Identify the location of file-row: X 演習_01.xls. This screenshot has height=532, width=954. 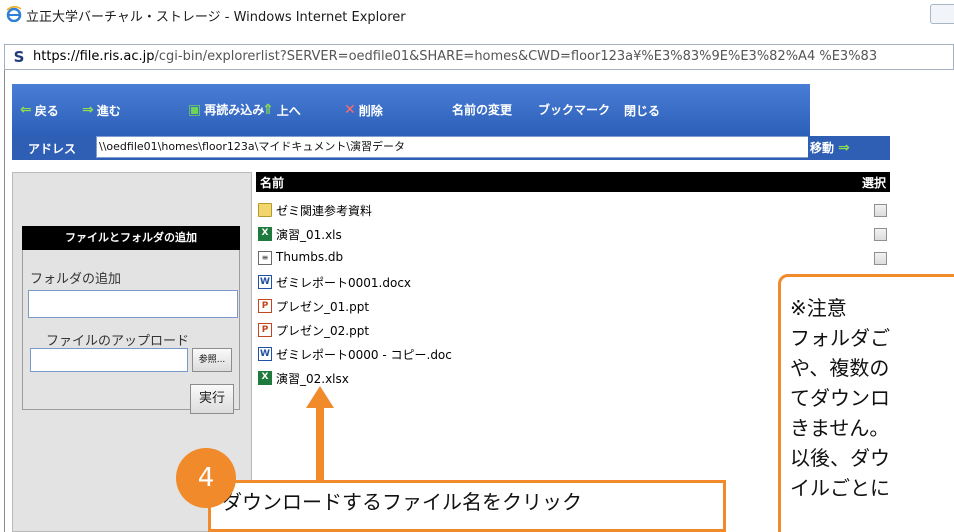
(574, 235).